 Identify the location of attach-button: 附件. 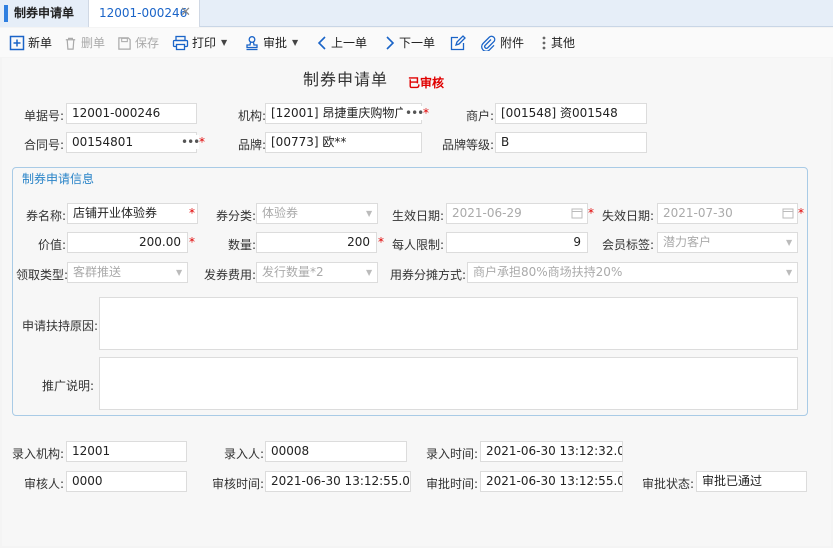
(502, 43).